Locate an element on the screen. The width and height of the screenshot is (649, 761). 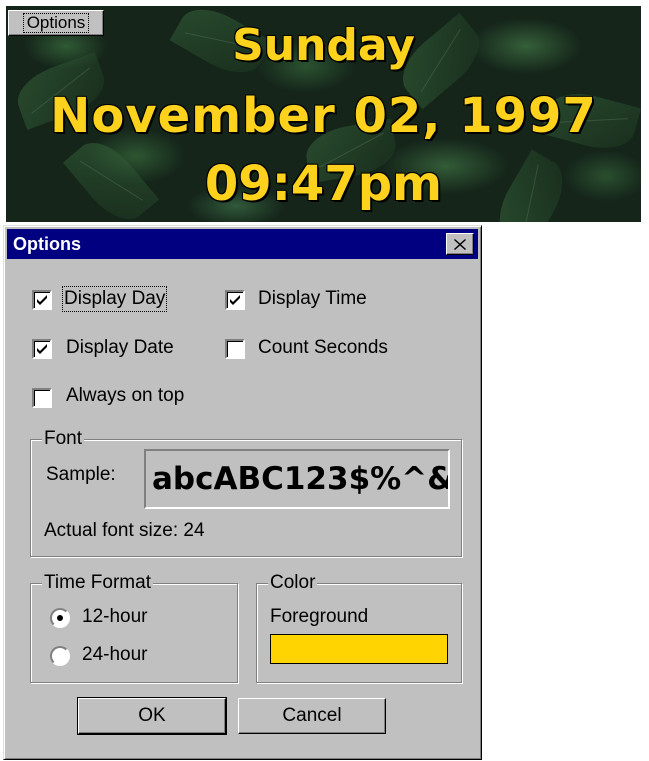
font-sample-button: abcABC123$%^& is located at coordinates (297, 479).